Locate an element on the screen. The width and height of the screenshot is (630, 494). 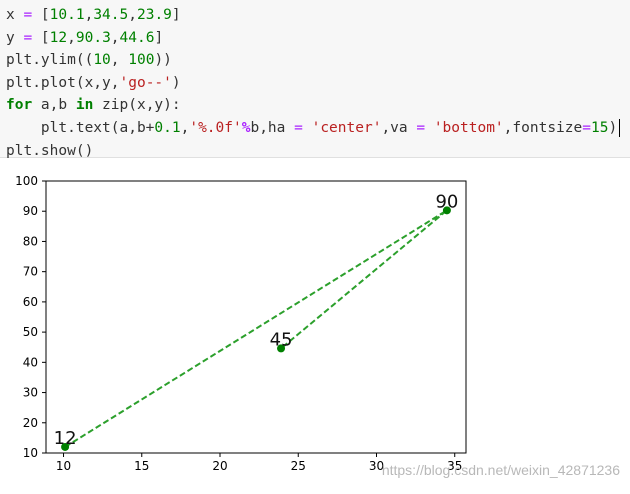
code-line-4: plt.plot(x,y,'go--') is located at coordinates (93, 82).